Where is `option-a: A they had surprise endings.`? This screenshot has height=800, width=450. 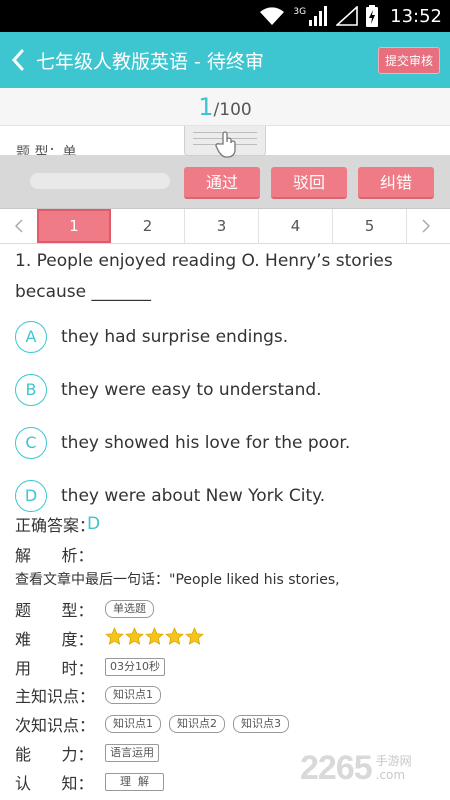
option-a: A they had surprise endings. is located at coordinates (225, 336).